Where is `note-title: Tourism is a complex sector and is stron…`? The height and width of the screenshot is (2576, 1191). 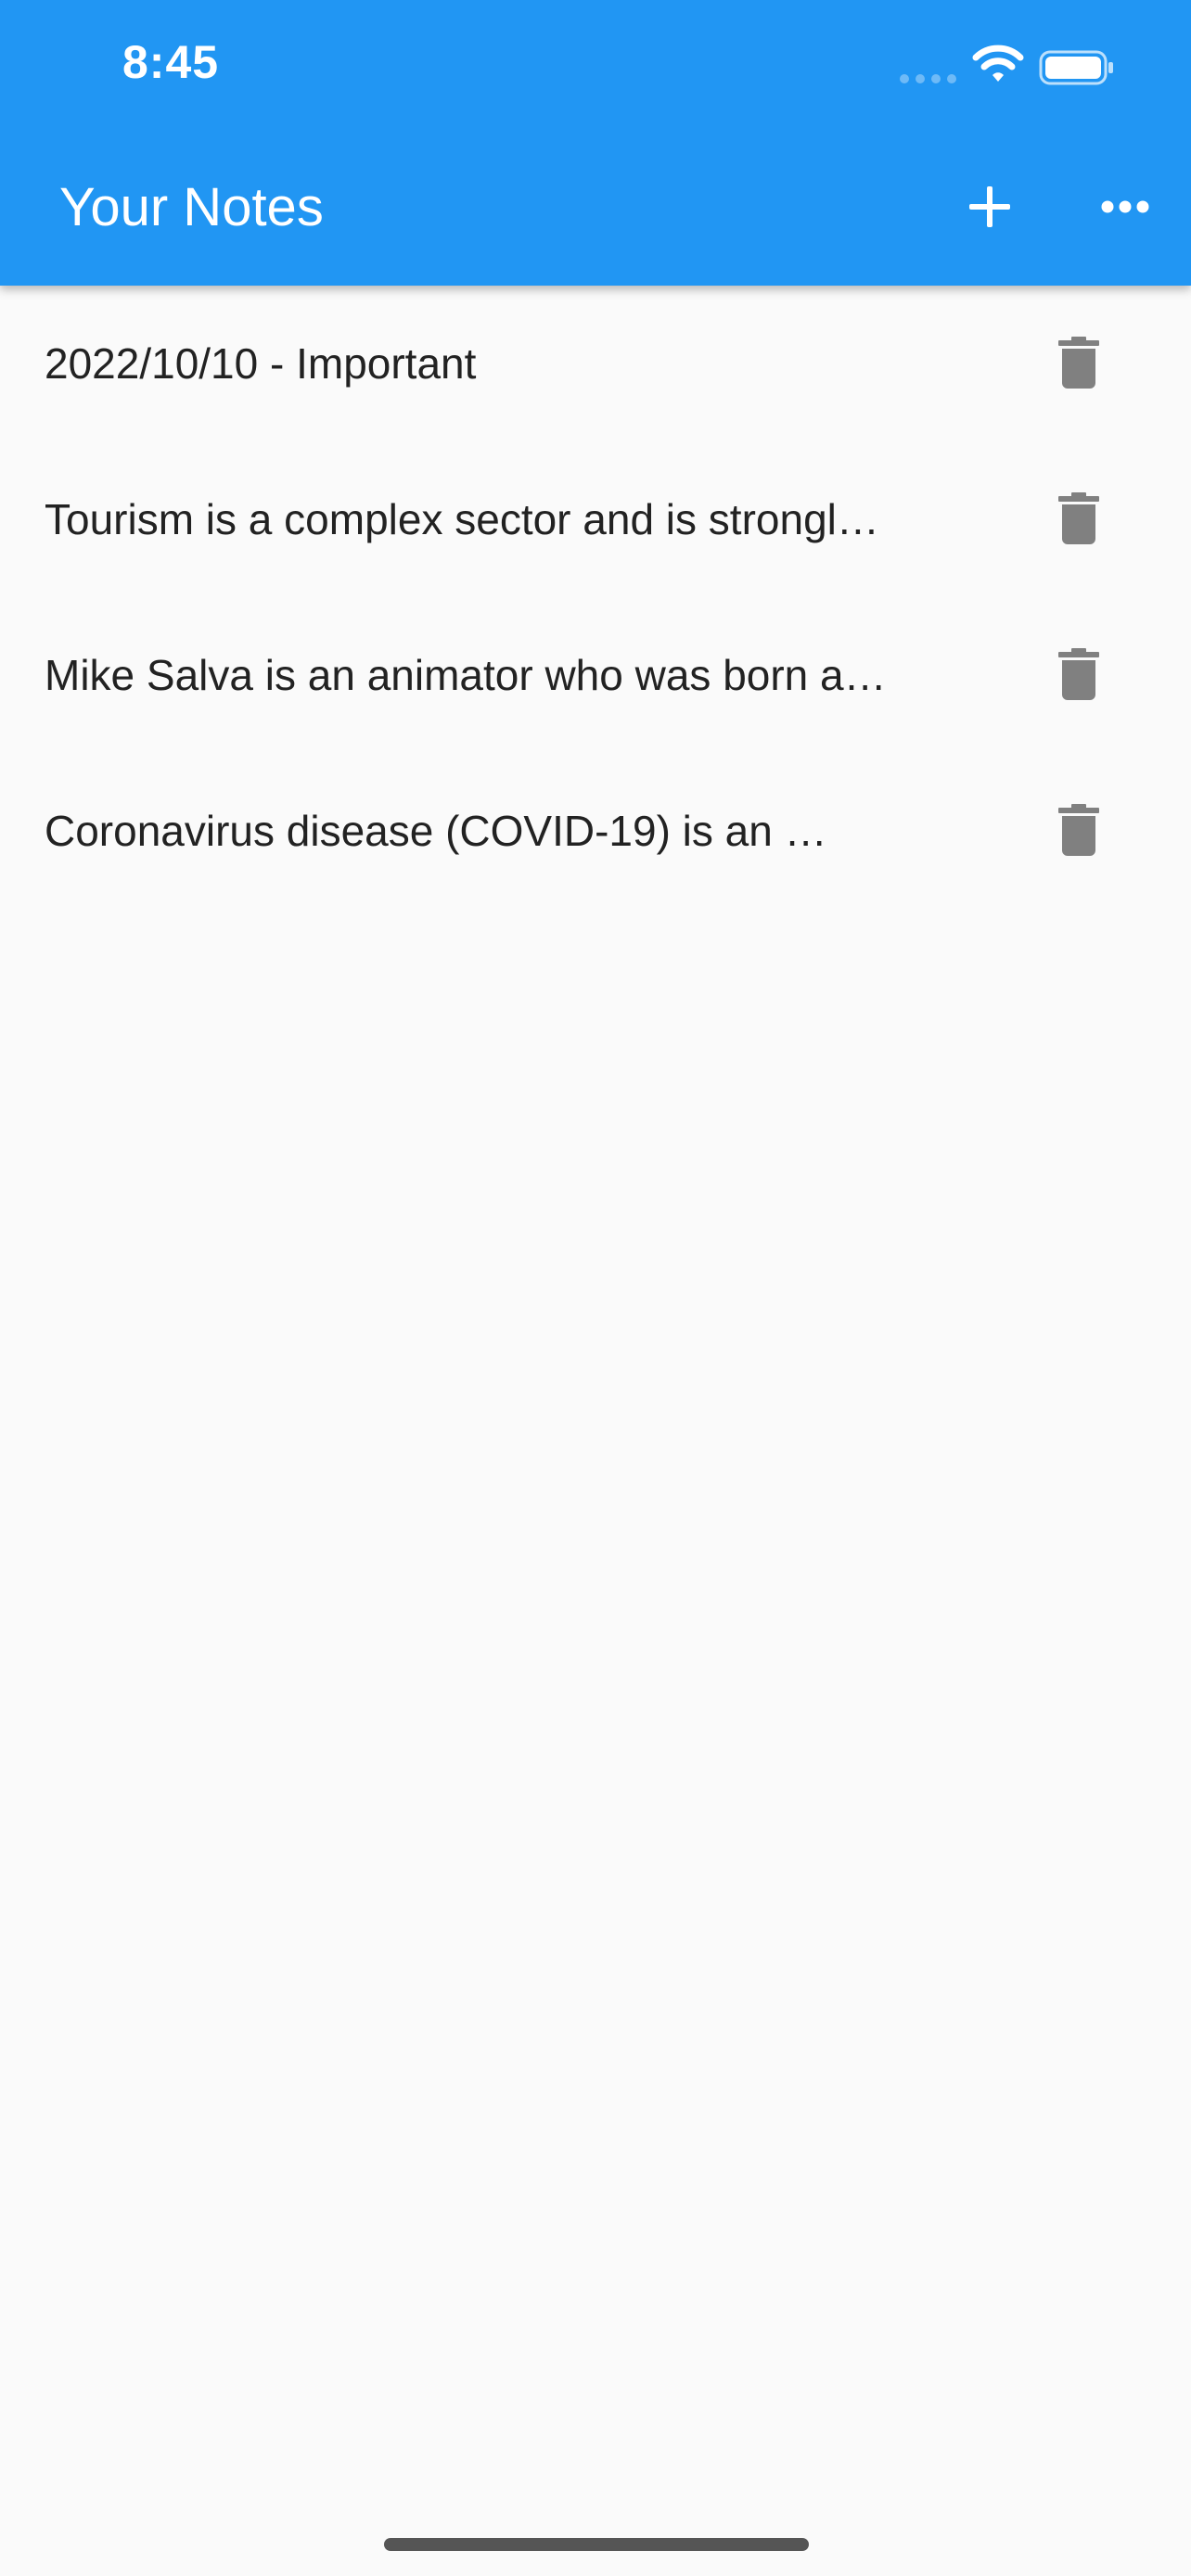
note-title: Tourism is a complex sector and is stron… is located at coordinates (462, 519).